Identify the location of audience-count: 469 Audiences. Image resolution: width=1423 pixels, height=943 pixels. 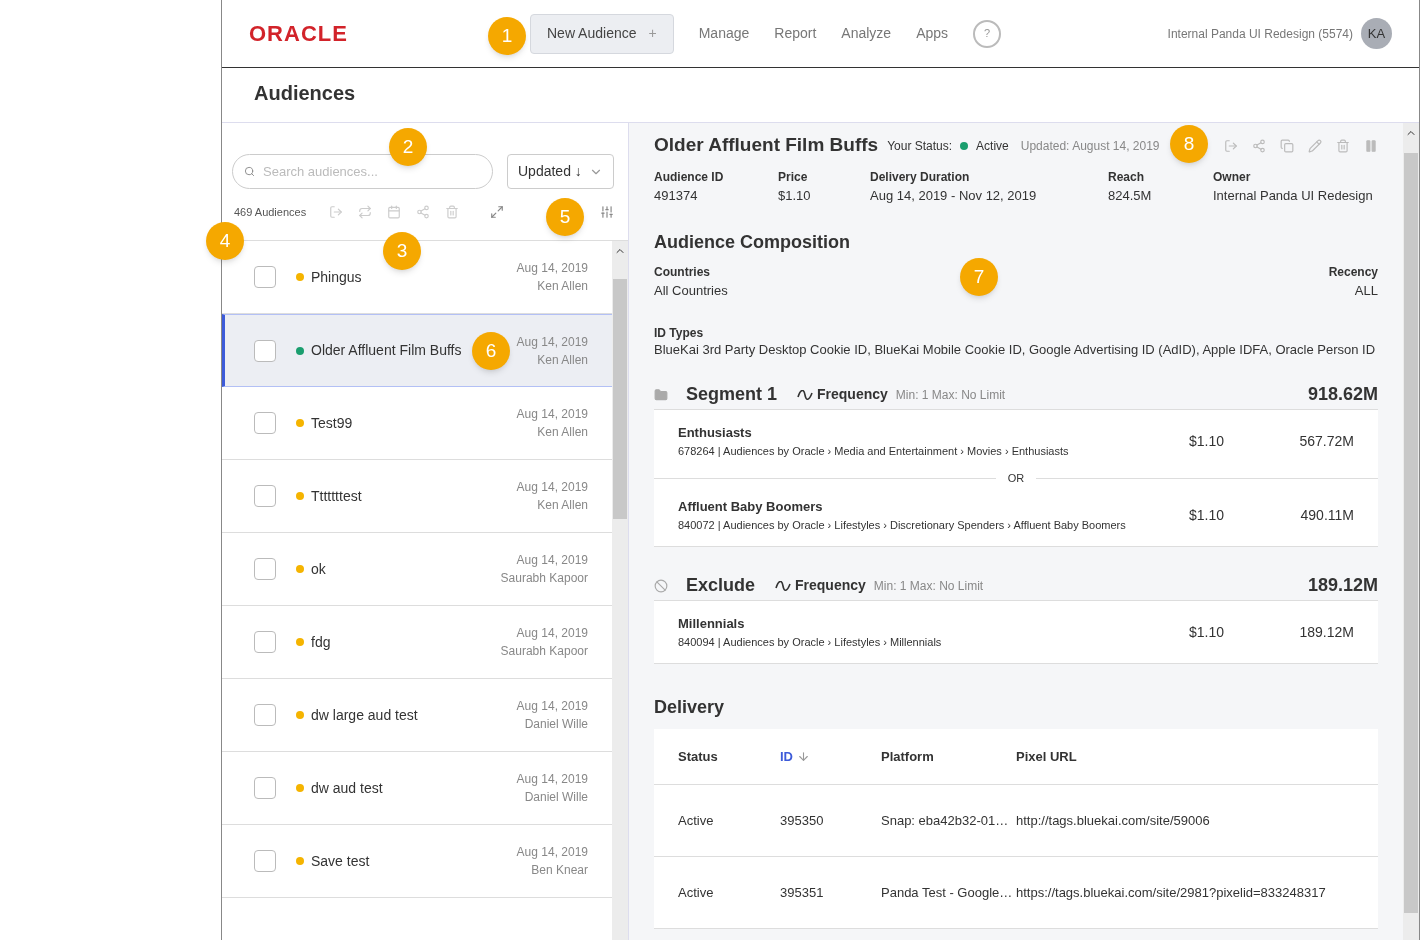
(270, 212).